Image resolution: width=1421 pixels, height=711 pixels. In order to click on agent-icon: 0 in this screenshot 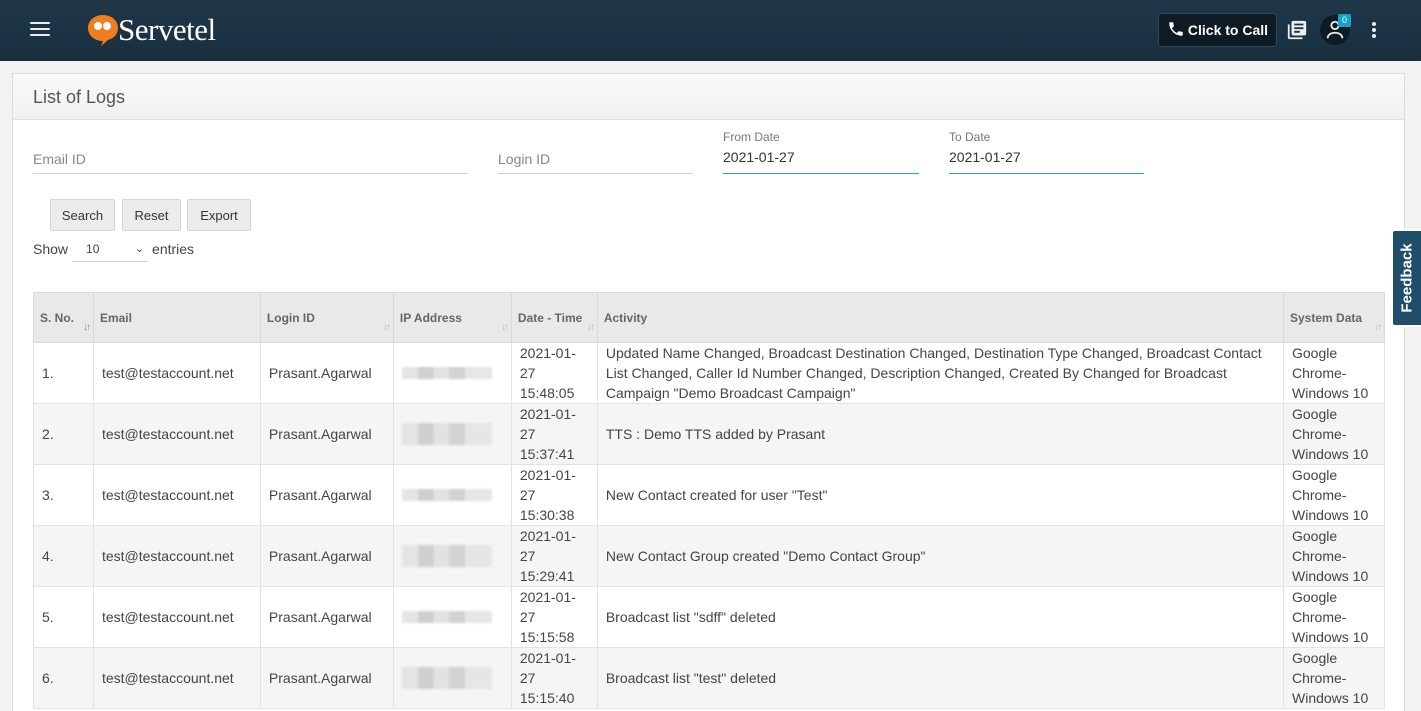, I will do `click(1335, 29)`.